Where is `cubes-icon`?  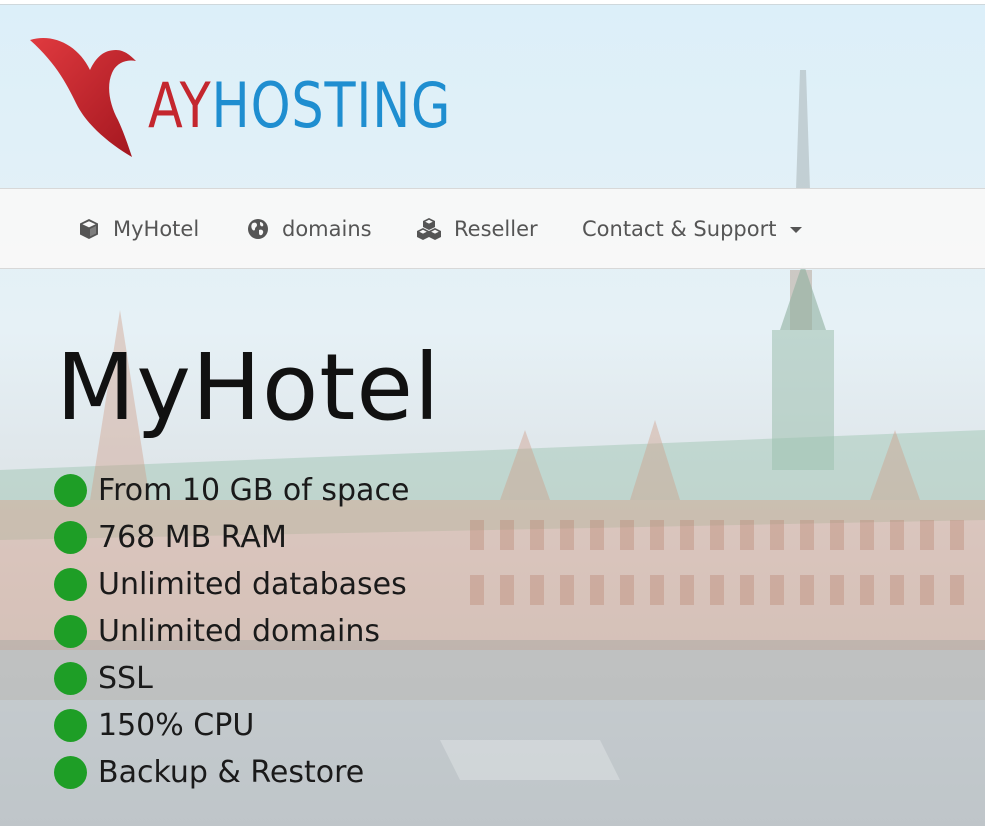 cubes-icon is located at coordinates (429, 228).